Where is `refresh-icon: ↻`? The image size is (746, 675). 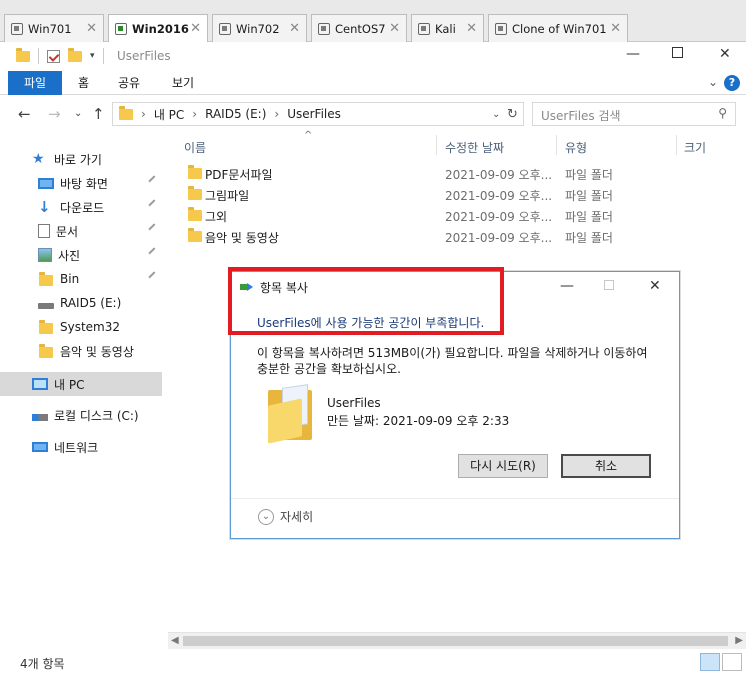 refresh-icon: ↻ is located at coordinates (512, 114).